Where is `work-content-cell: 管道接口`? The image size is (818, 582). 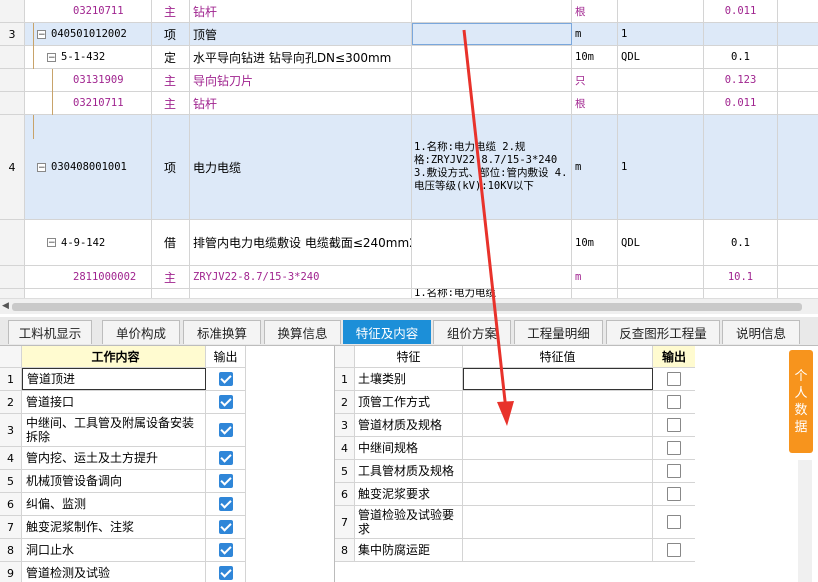 work-content-cell: 管道接口 is located at coordinates (114, 402).